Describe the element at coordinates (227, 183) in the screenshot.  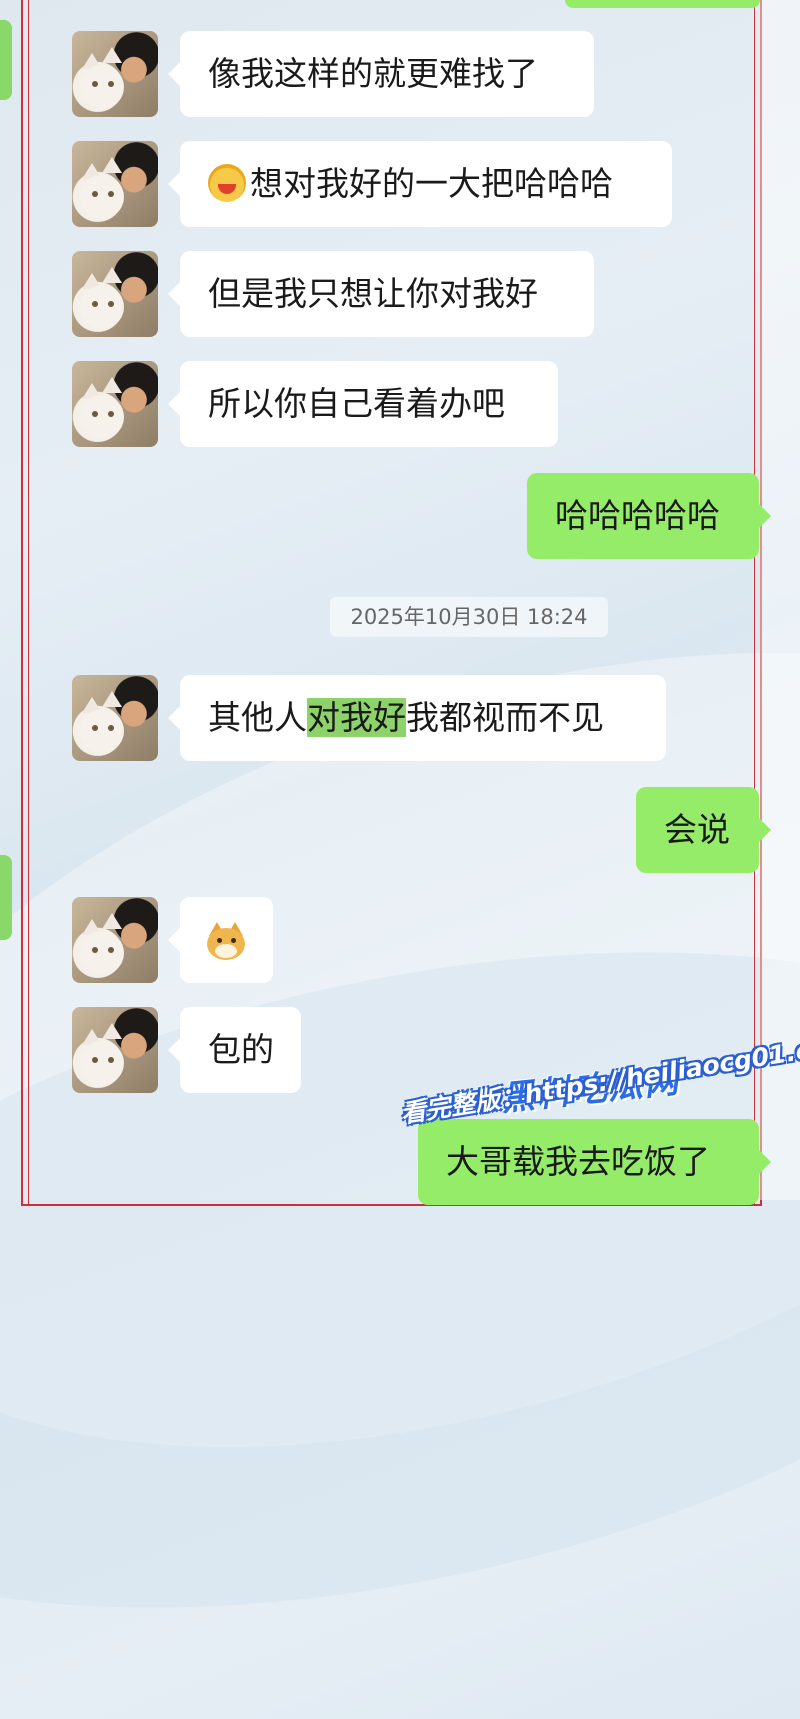
I see `emoji-icon` at that location.